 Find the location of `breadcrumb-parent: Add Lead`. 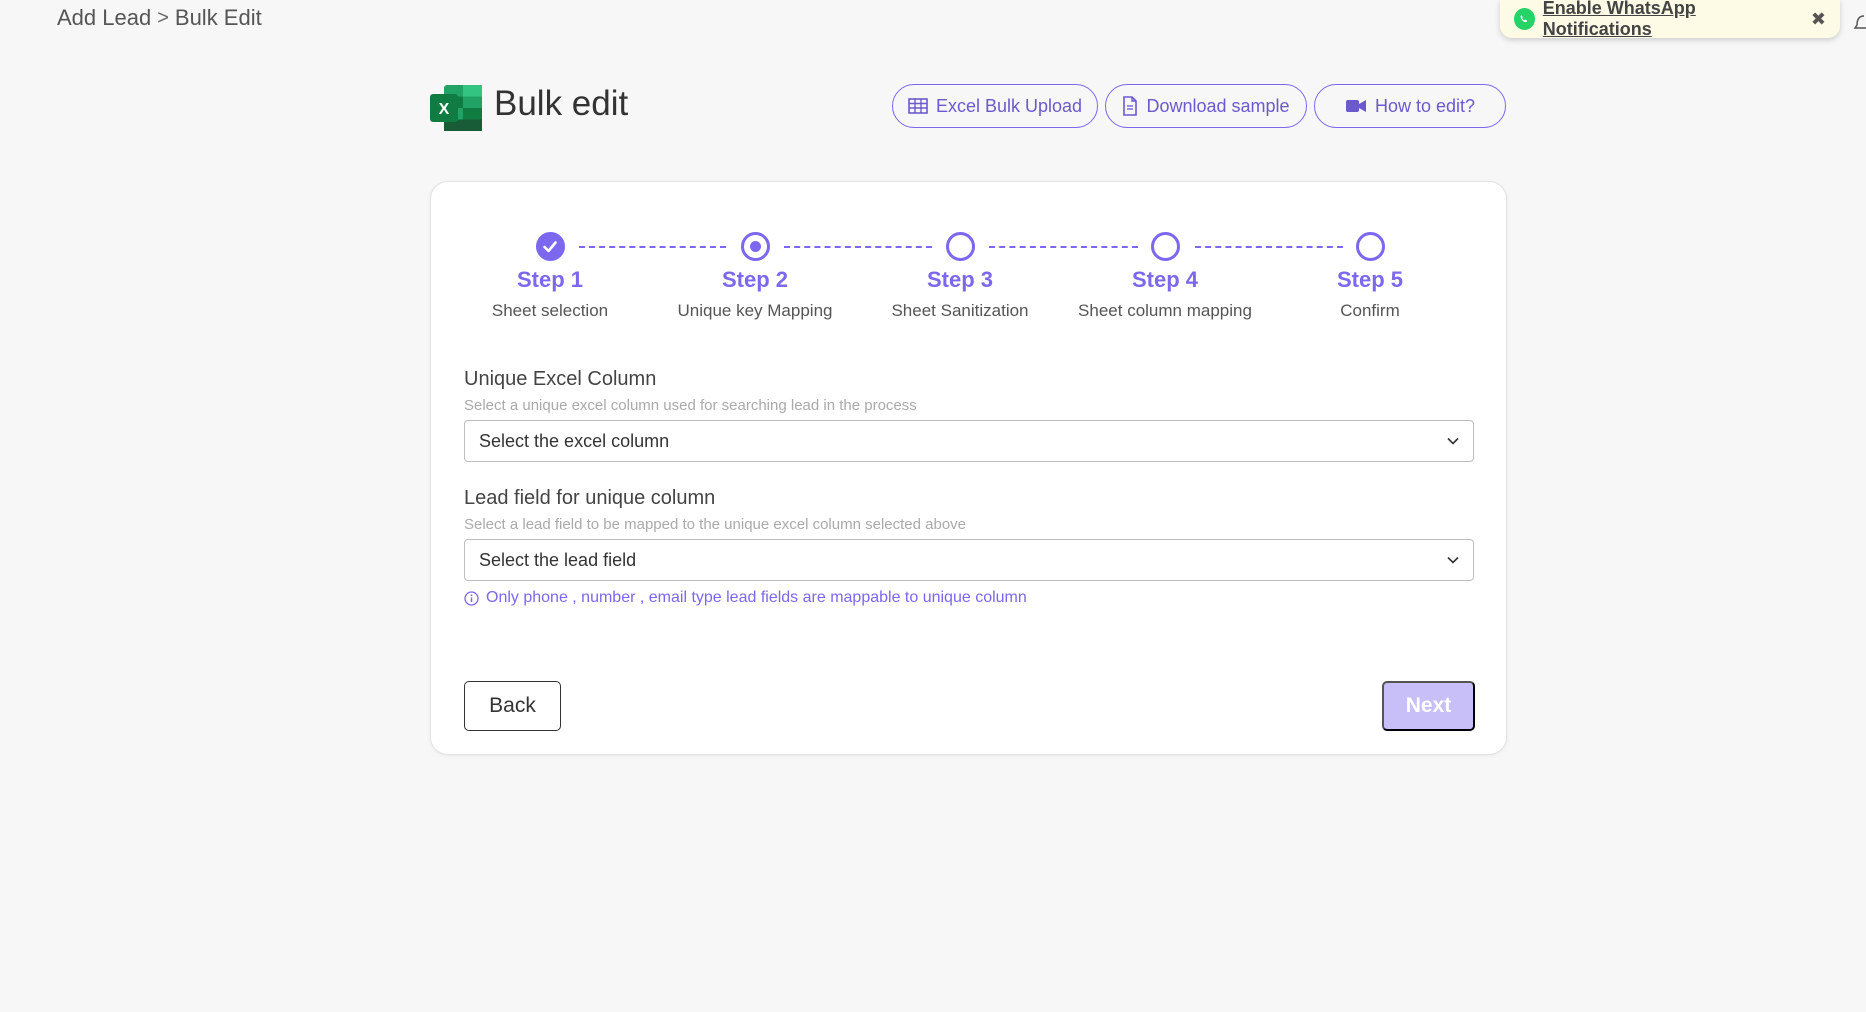

breadcrumb-parent: Add Lead is located at coordinates (104, 18).